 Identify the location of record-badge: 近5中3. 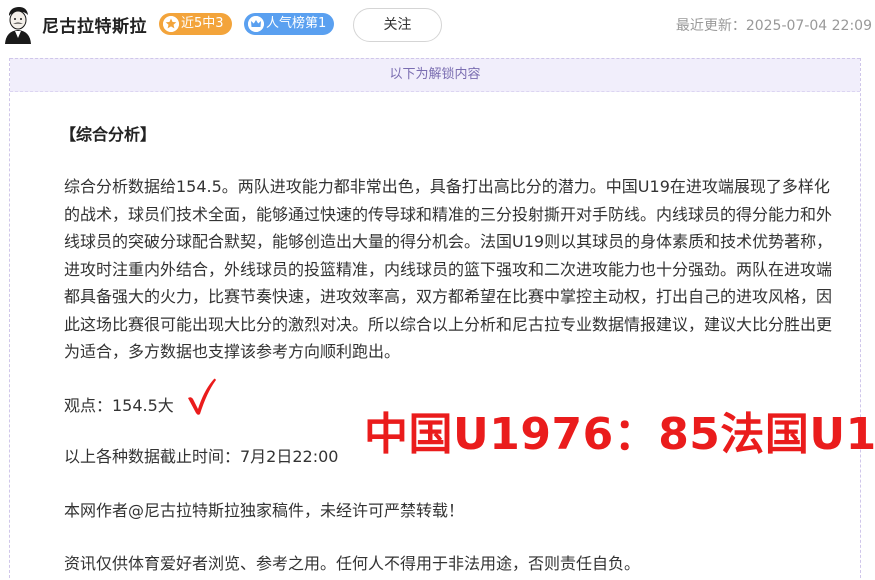
(195, 24).